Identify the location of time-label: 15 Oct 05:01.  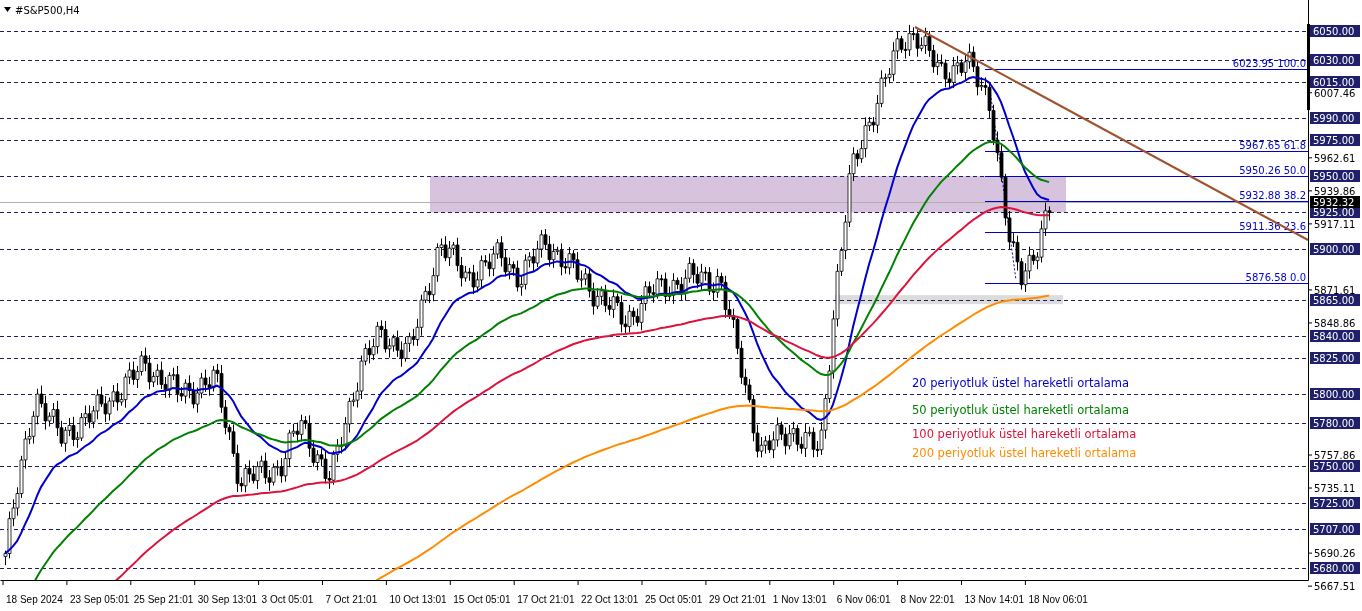
(482, 599).